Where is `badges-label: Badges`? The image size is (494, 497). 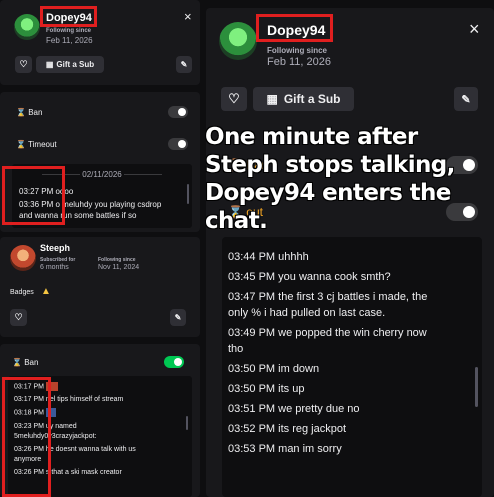 badges-label: Badges is located at coordinates (22, 292).